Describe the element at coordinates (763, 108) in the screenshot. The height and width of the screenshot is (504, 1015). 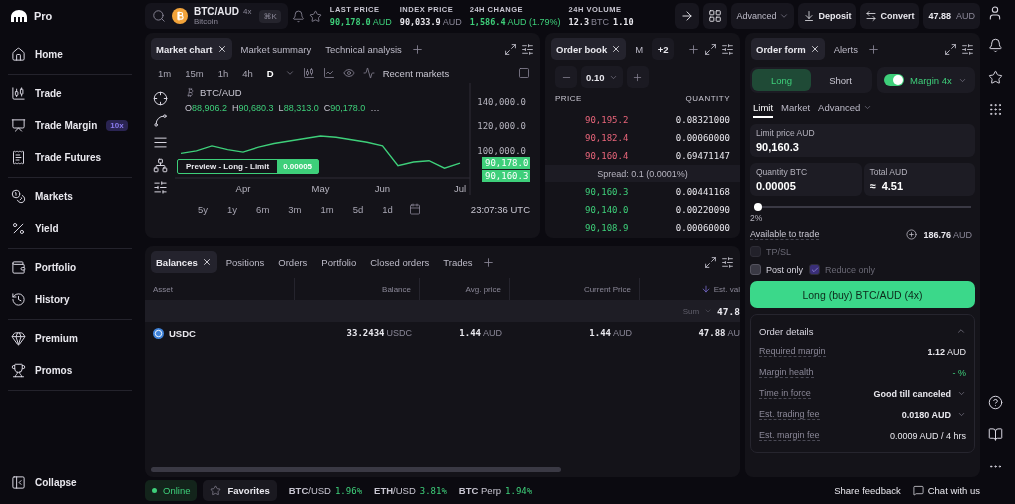
I see `order-type-tab: Limit` at that location.